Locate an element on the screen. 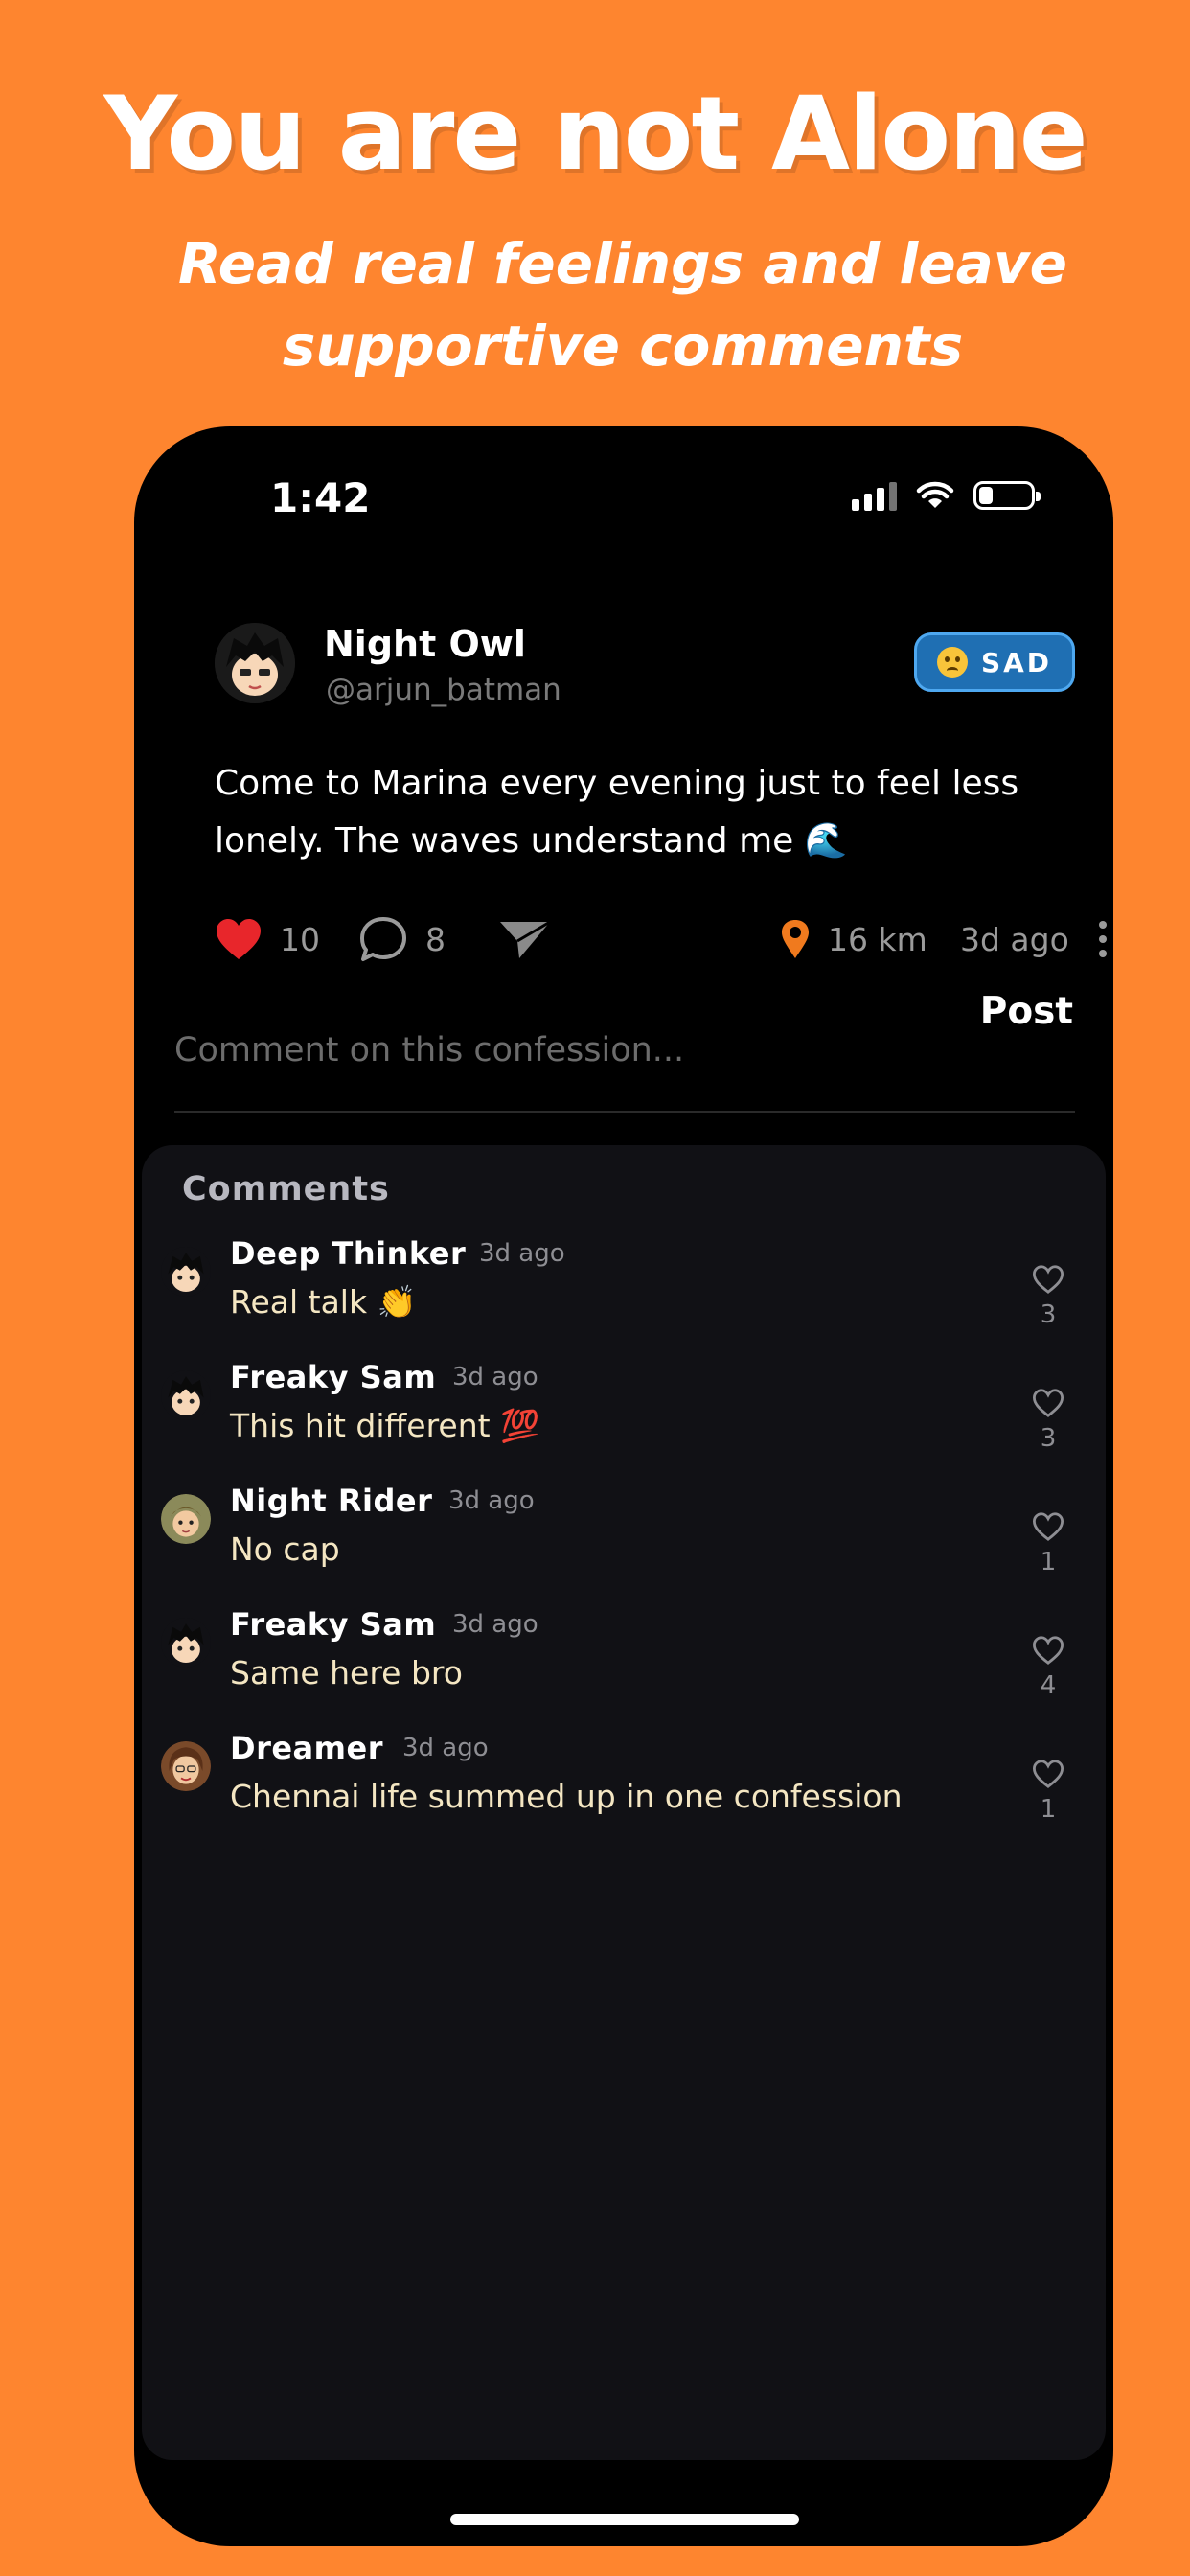  comment-item: Deep Thinker 3d ago Real talk 👏 3 is located at coordinates (624, 1292).